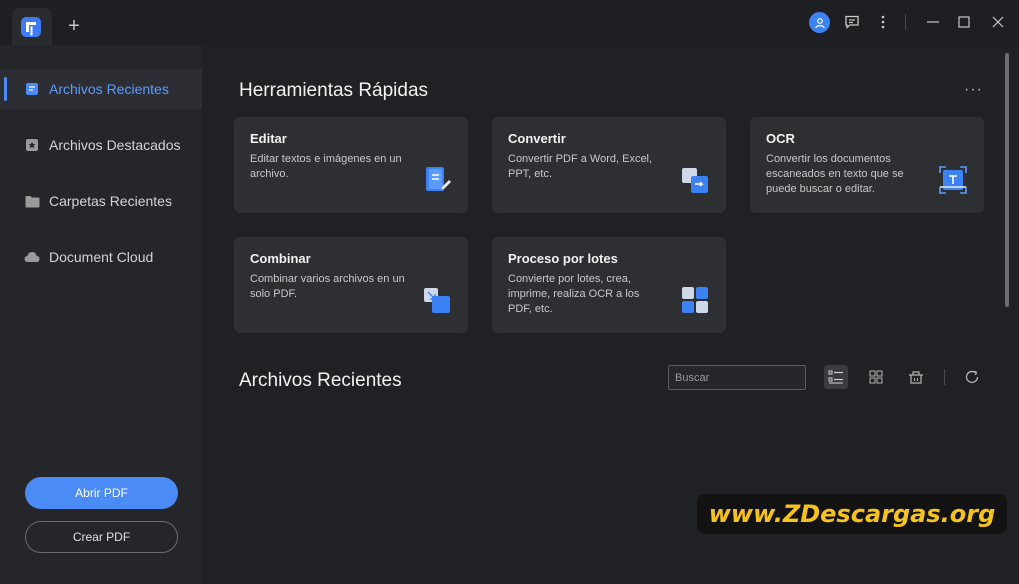  Describe the element at coordinates (509, 22) in the screenshot. I see `title-bar: +` at that location.